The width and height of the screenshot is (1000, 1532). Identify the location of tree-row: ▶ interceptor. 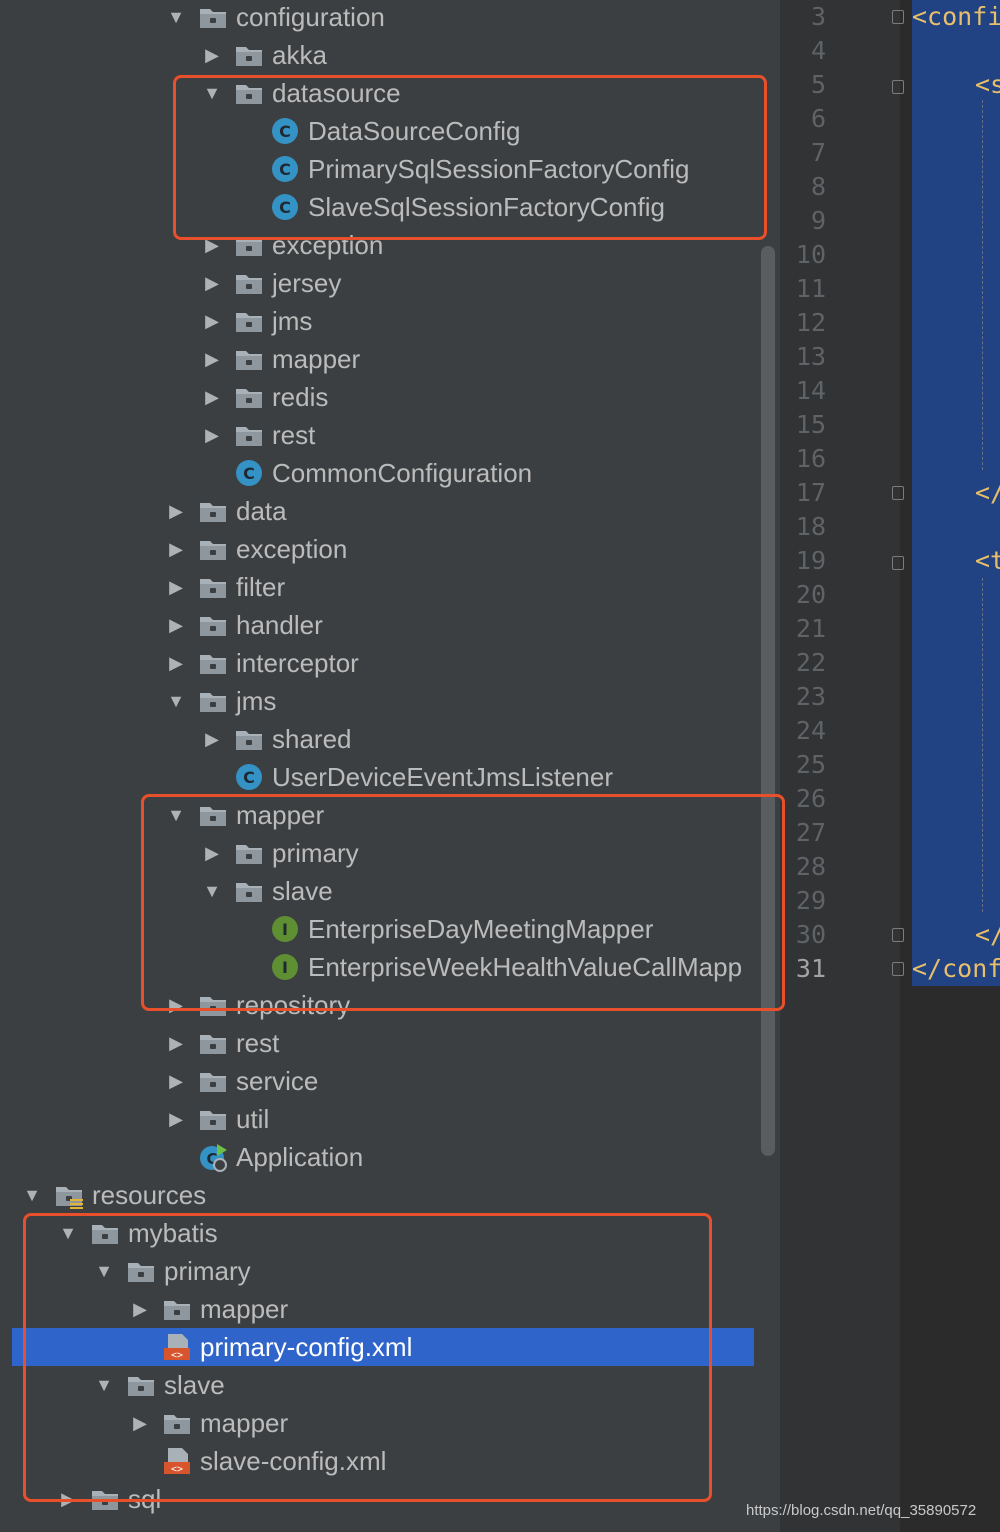
(383, 663).